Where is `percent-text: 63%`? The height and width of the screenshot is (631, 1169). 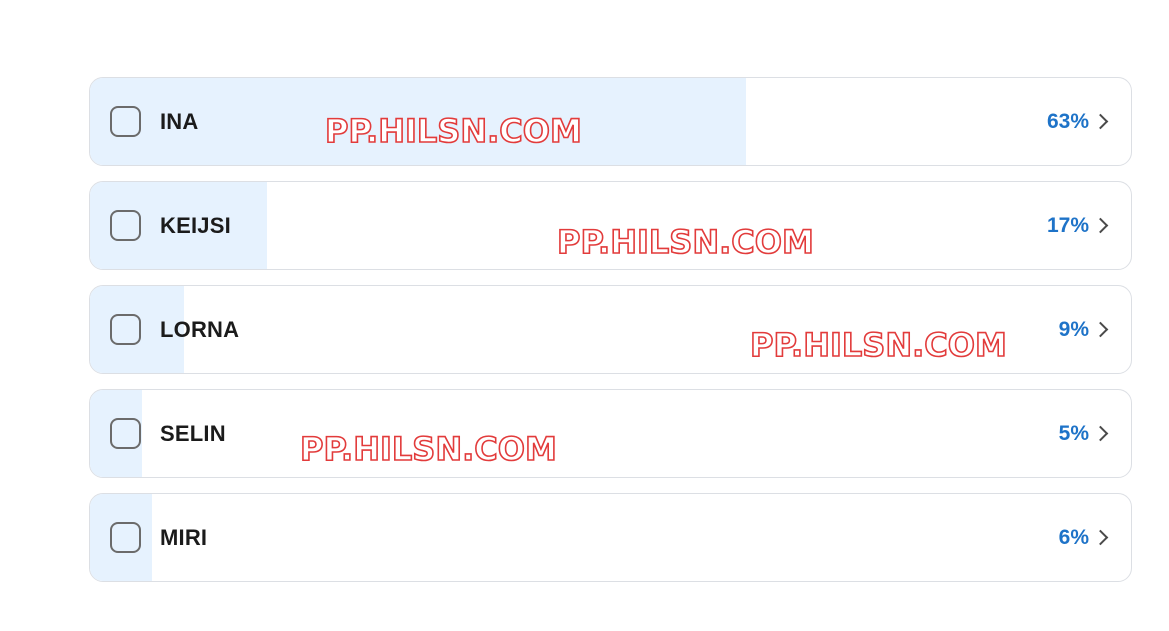 percent-text: 63% is located at coordinates (1067, 121).